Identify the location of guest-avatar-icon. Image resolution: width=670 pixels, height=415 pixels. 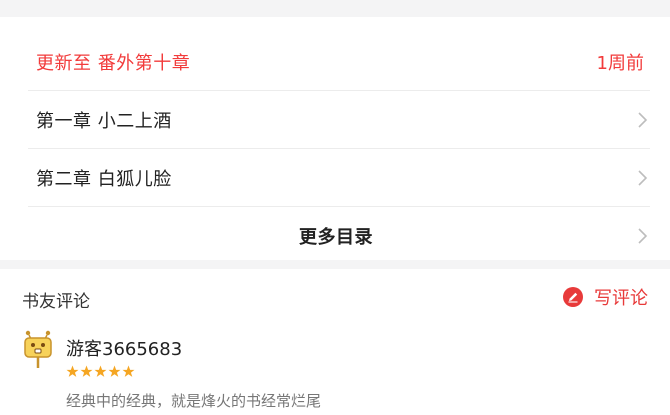
(38, 349).